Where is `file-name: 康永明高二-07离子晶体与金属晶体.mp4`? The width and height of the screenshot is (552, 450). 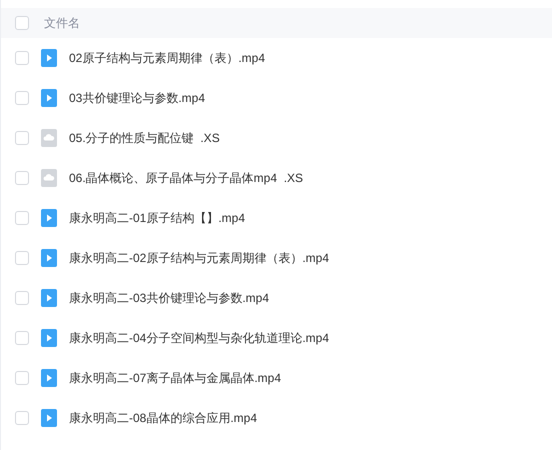 file-name: 康永明高二-07离子晶体与金属晶体.mp4 is located at coordinates (175, 378).